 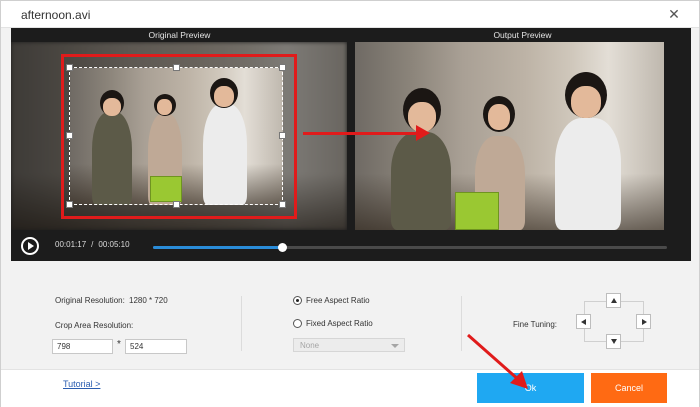 I want to click on seek-bar-progress, so click(x=217, y=247).